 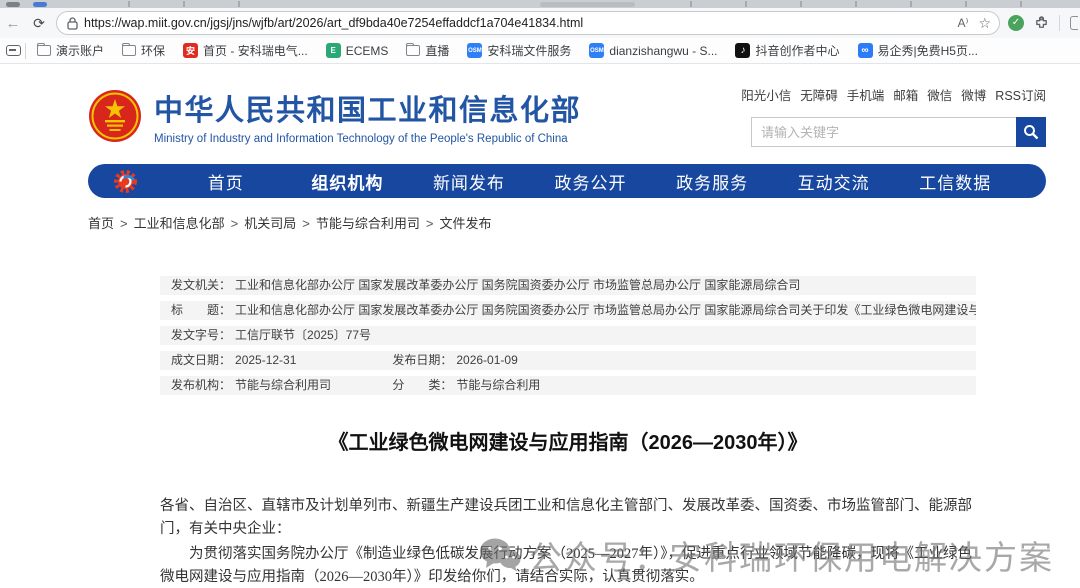 I want to click on back-button: ←, so click(x=13, y=23).